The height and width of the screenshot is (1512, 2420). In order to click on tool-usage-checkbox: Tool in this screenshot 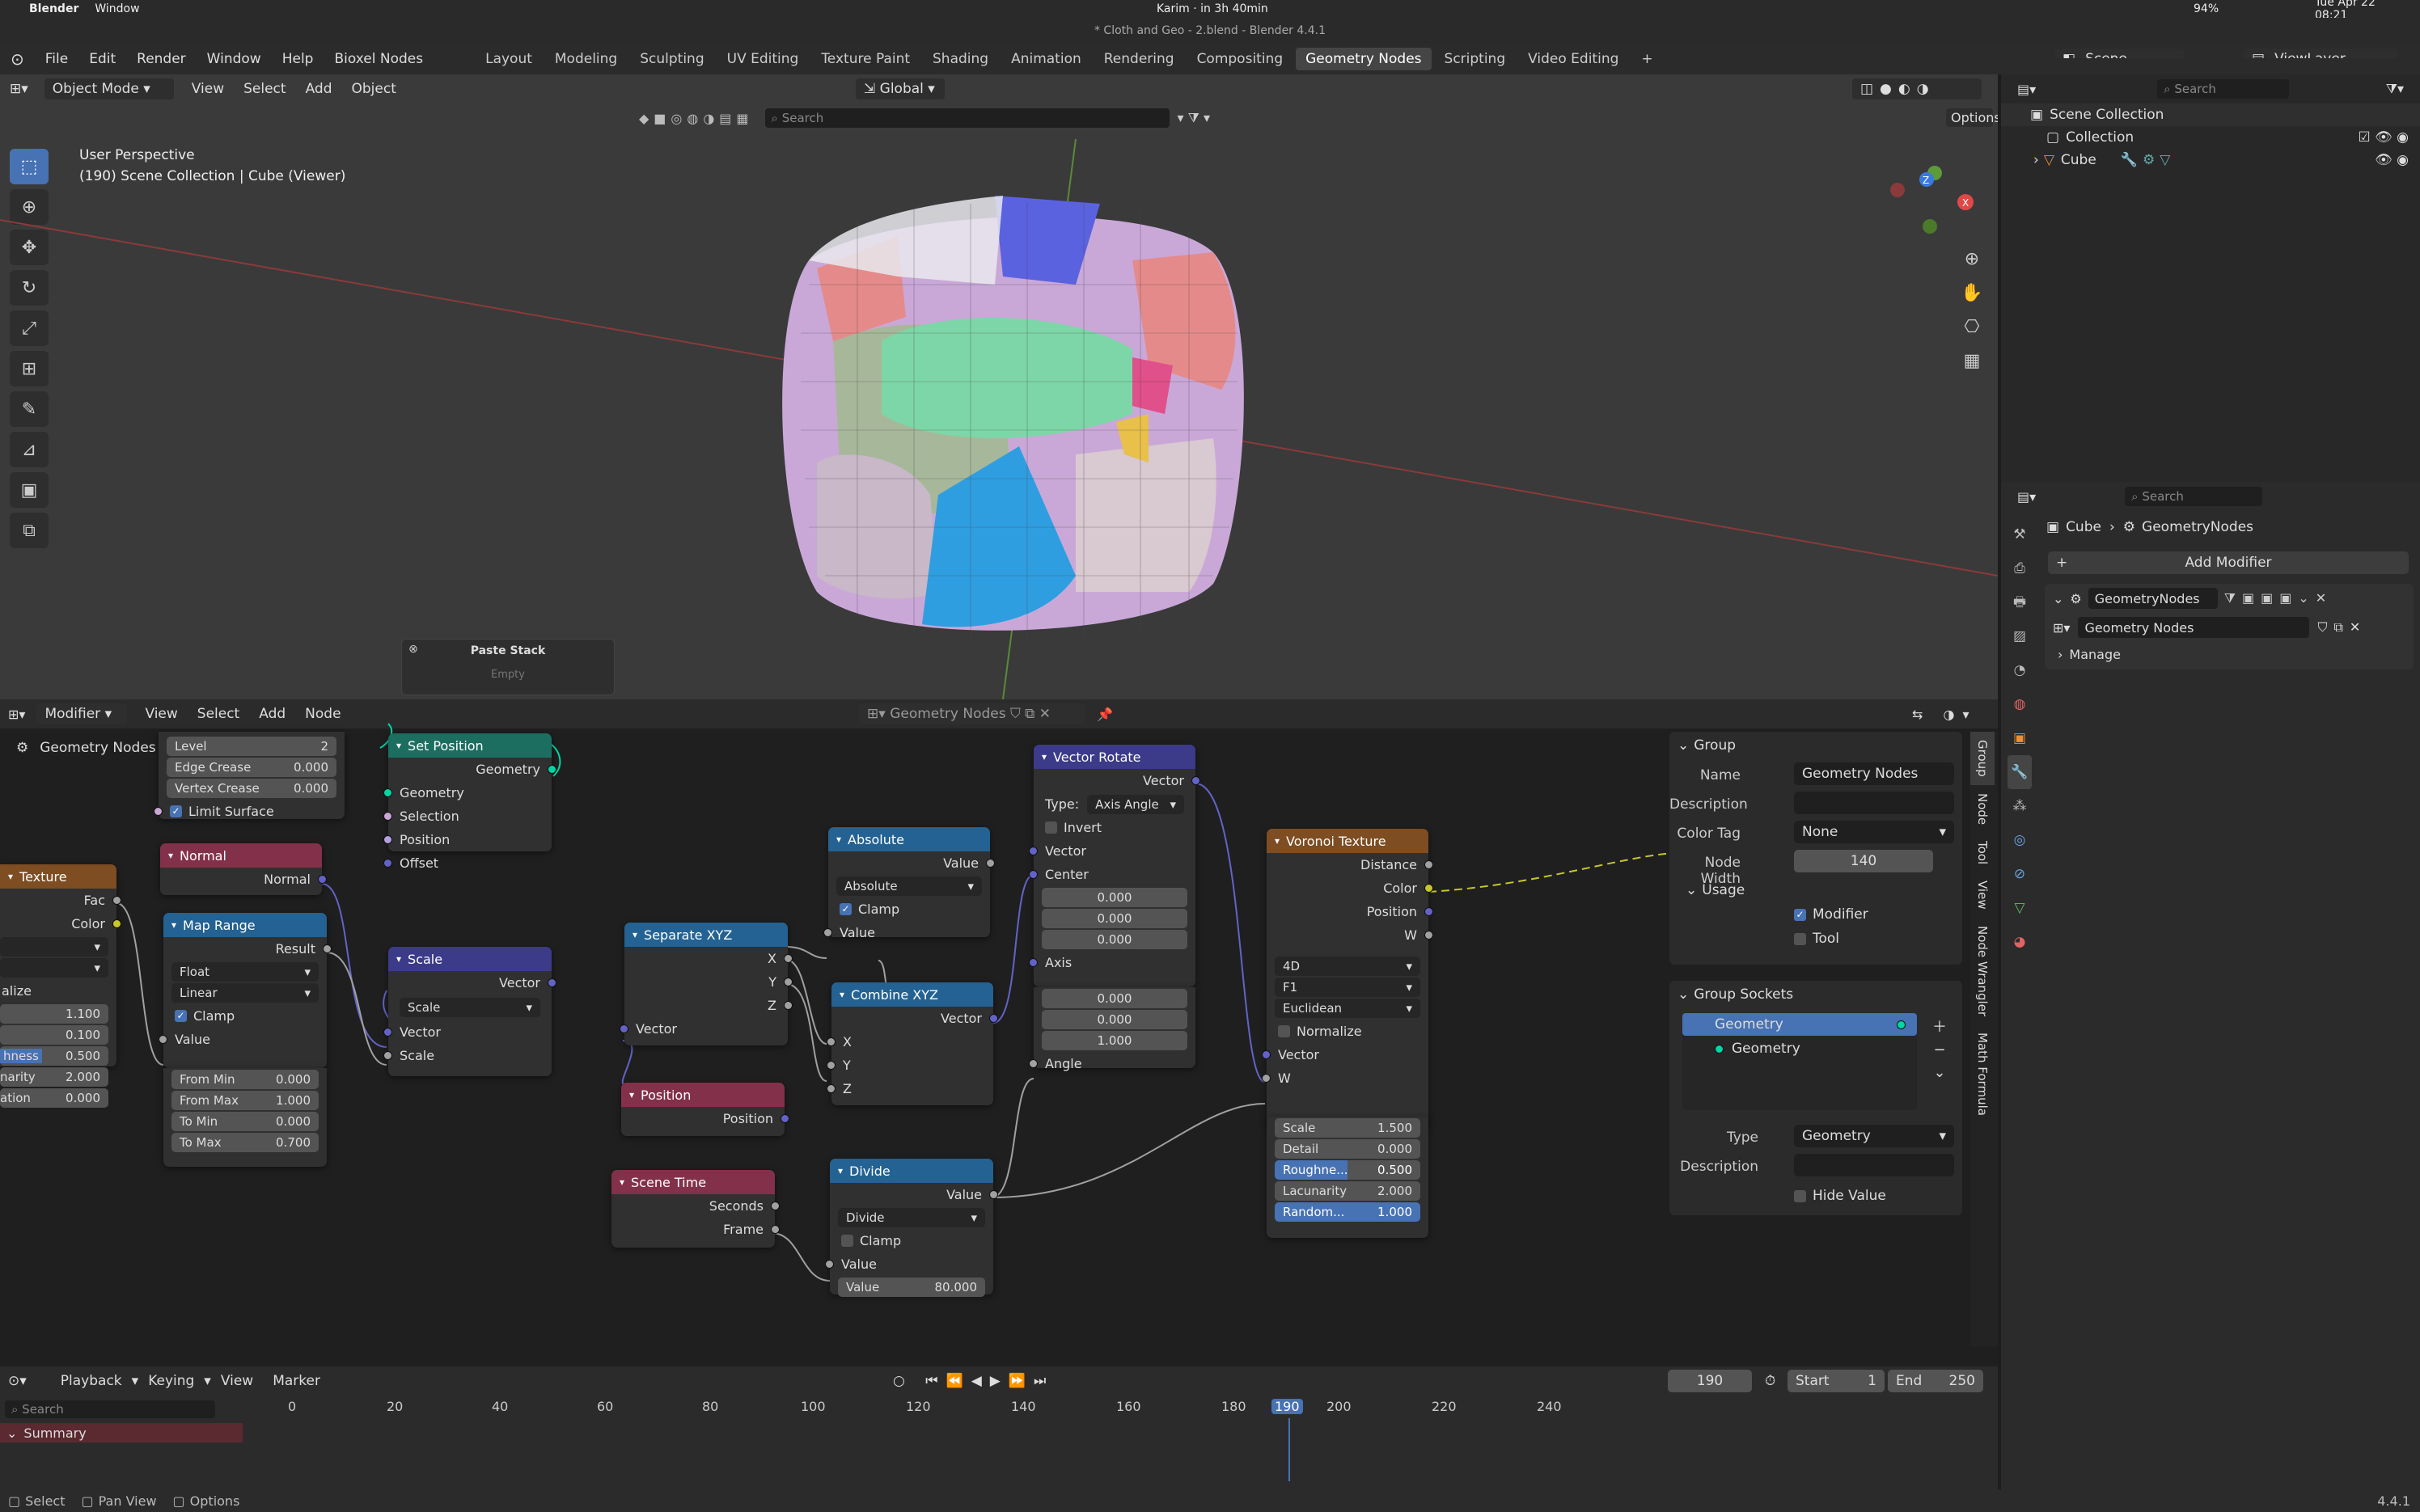, I will do `click(1817, 939)`.